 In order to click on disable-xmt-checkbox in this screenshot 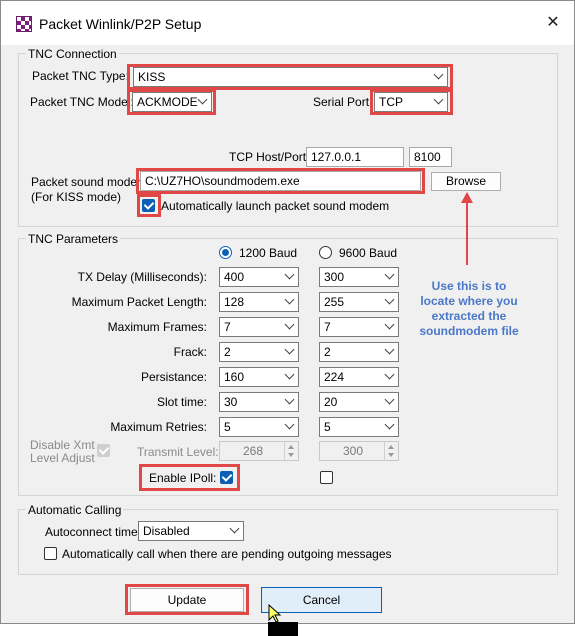, I will do `click(103, 450)`.